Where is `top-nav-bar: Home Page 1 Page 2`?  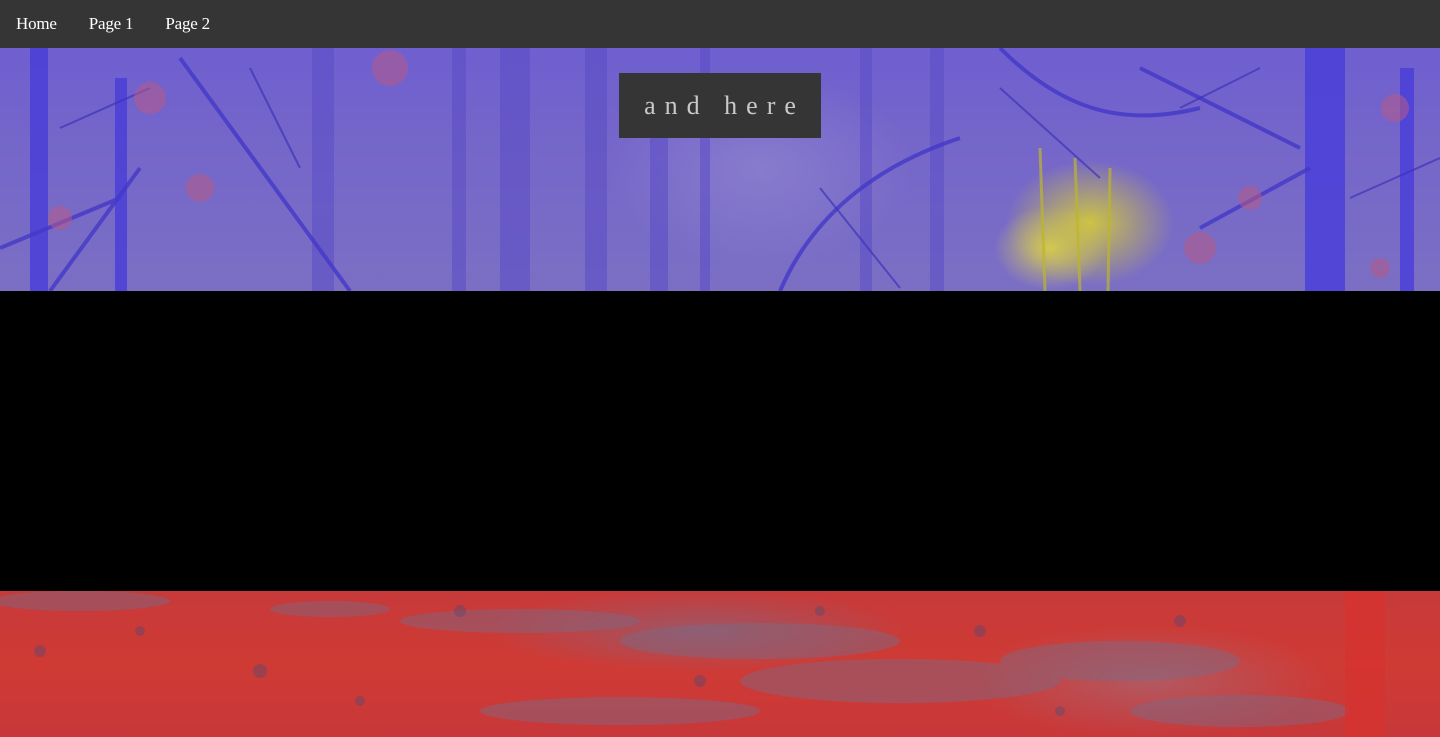 top-nav-bar: Home Page 1 Page 2 is located at coordinates (720, 24).